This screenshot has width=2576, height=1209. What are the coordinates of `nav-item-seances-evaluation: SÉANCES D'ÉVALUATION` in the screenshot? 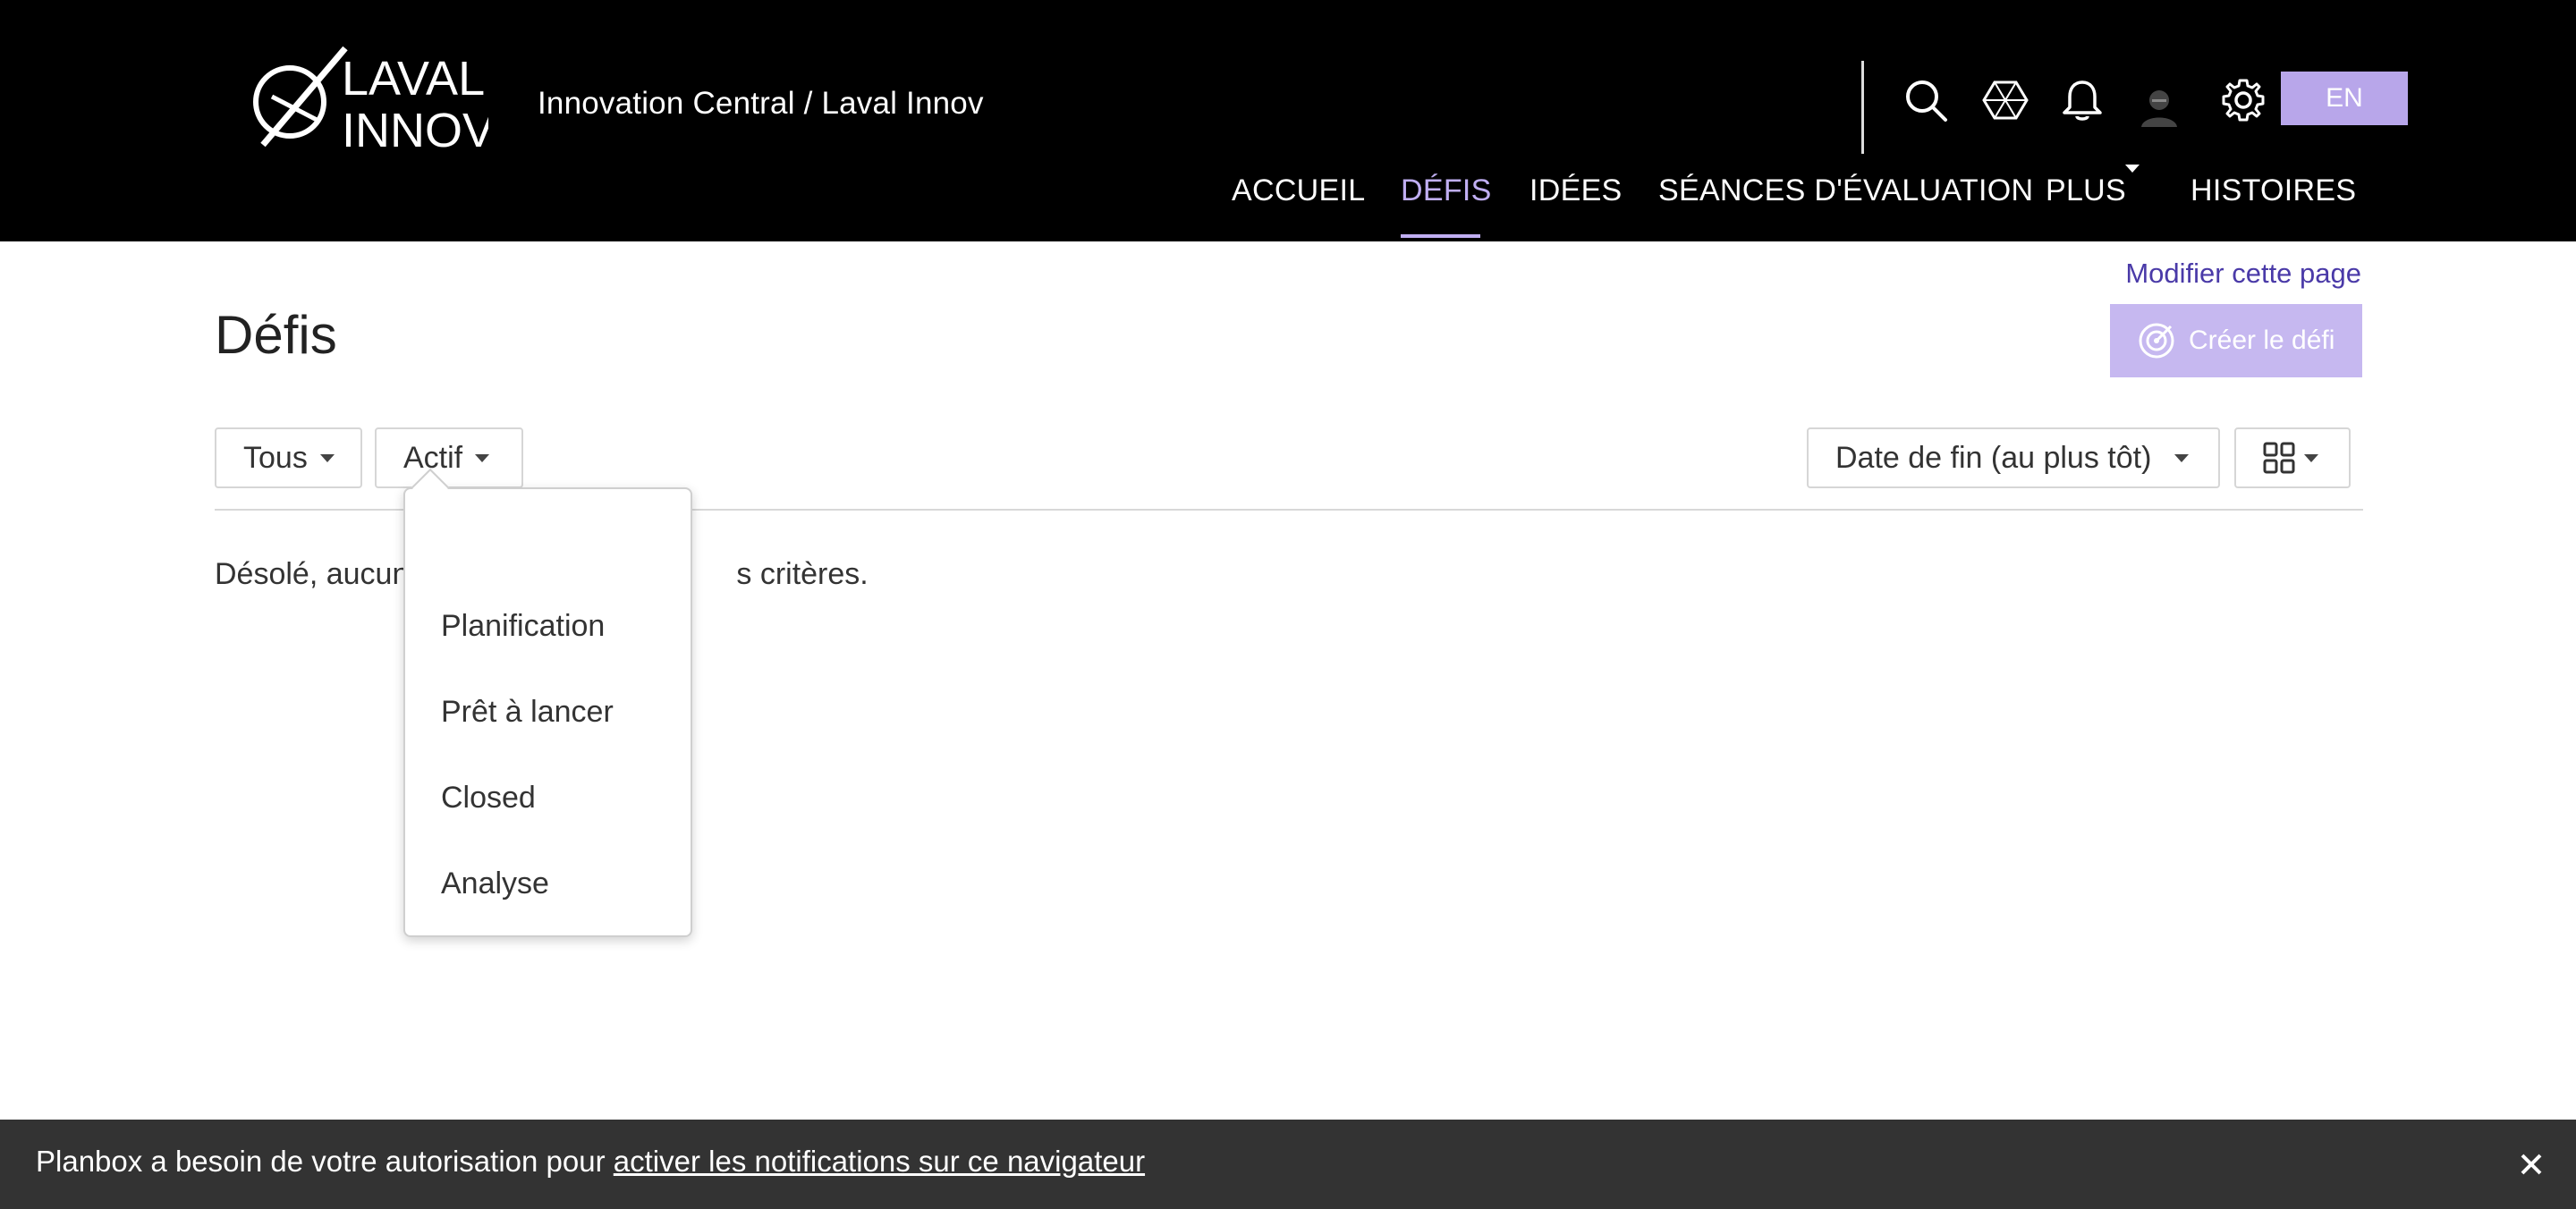 It's located at (1845, 190).